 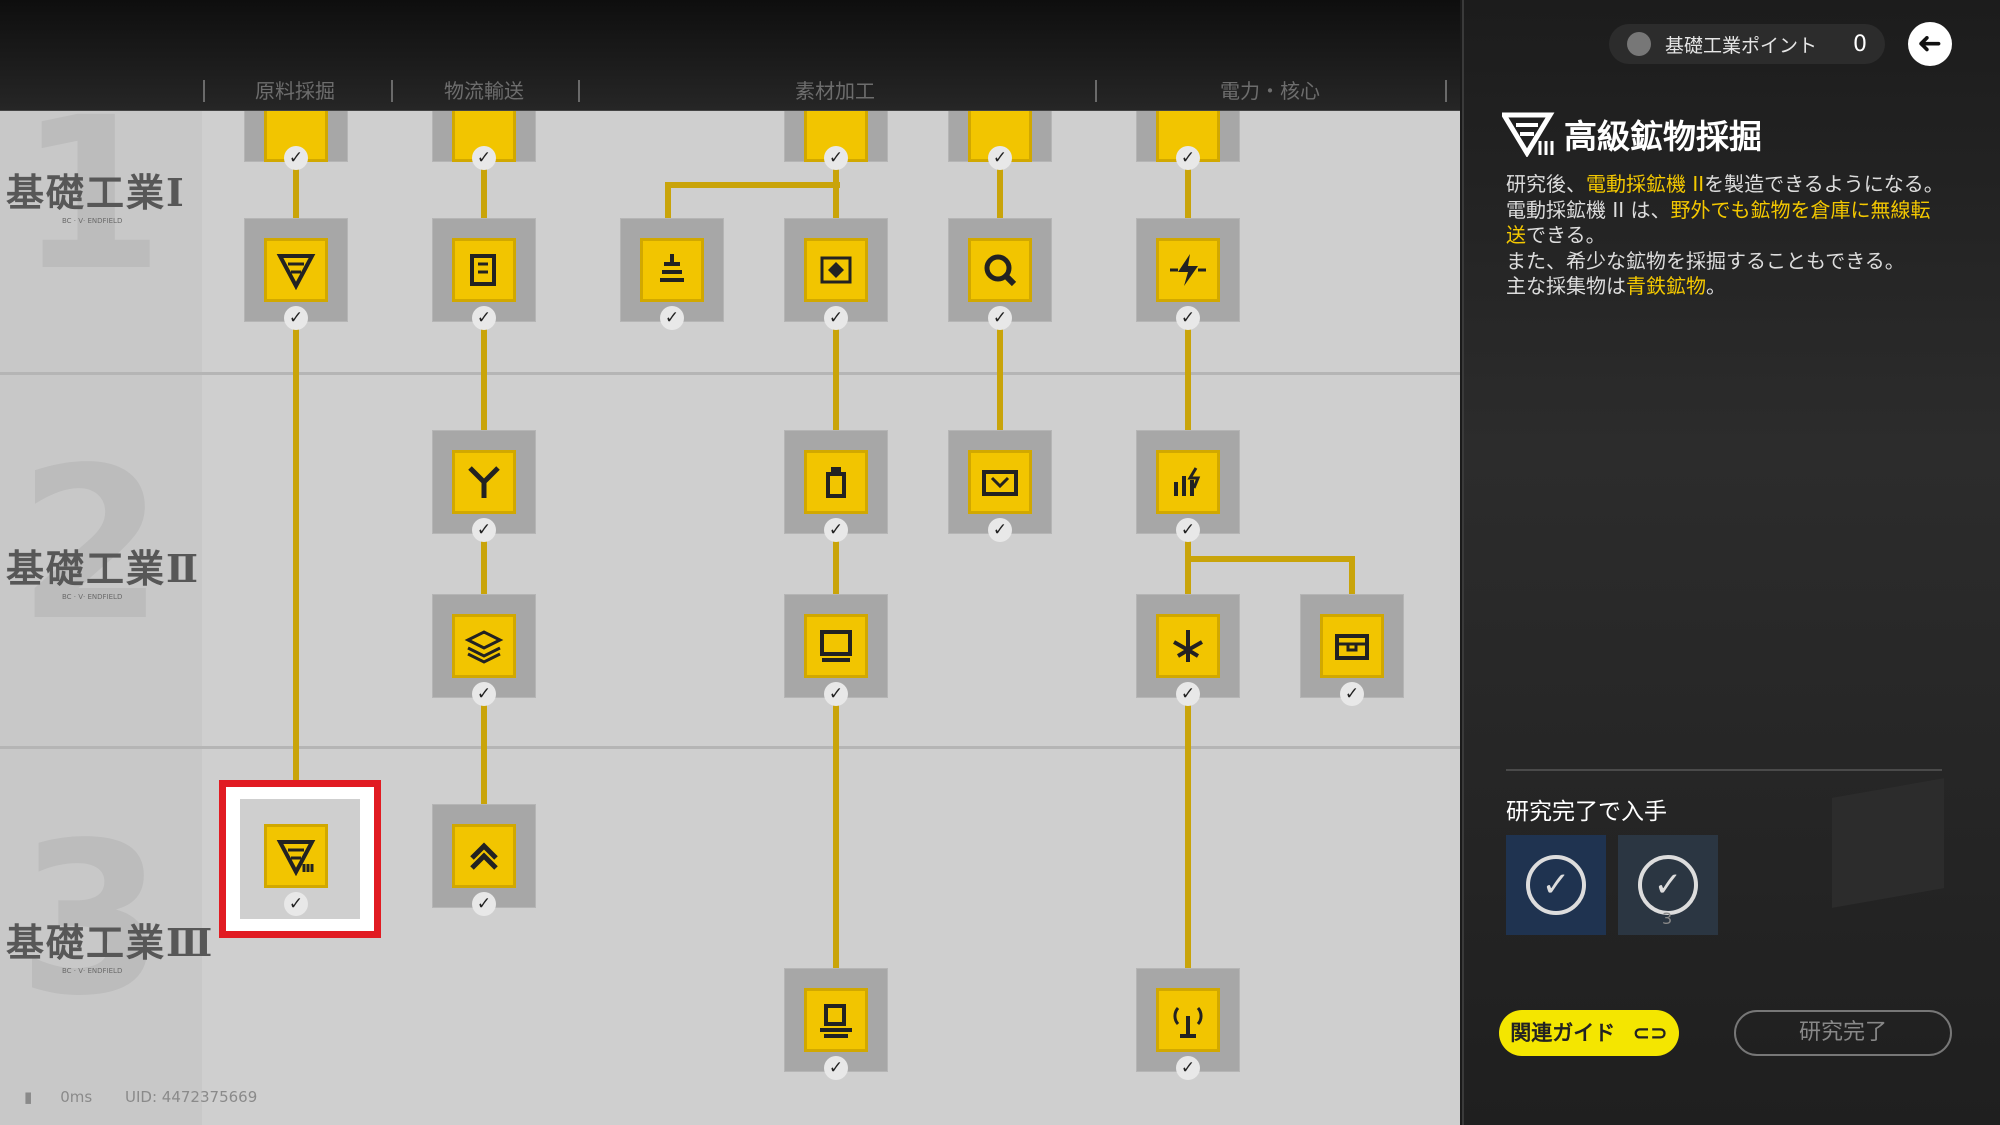 I want to click on reward-count: 3, so click(x=1667, y=918).